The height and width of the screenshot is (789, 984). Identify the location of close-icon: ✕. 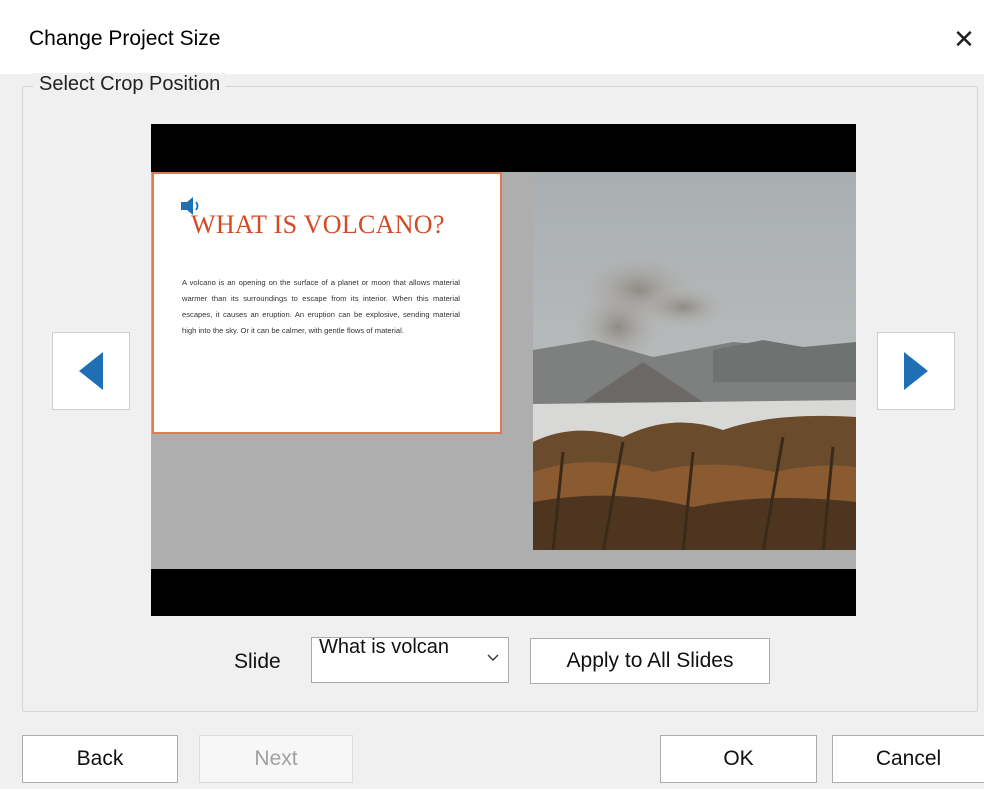
(964, 38).